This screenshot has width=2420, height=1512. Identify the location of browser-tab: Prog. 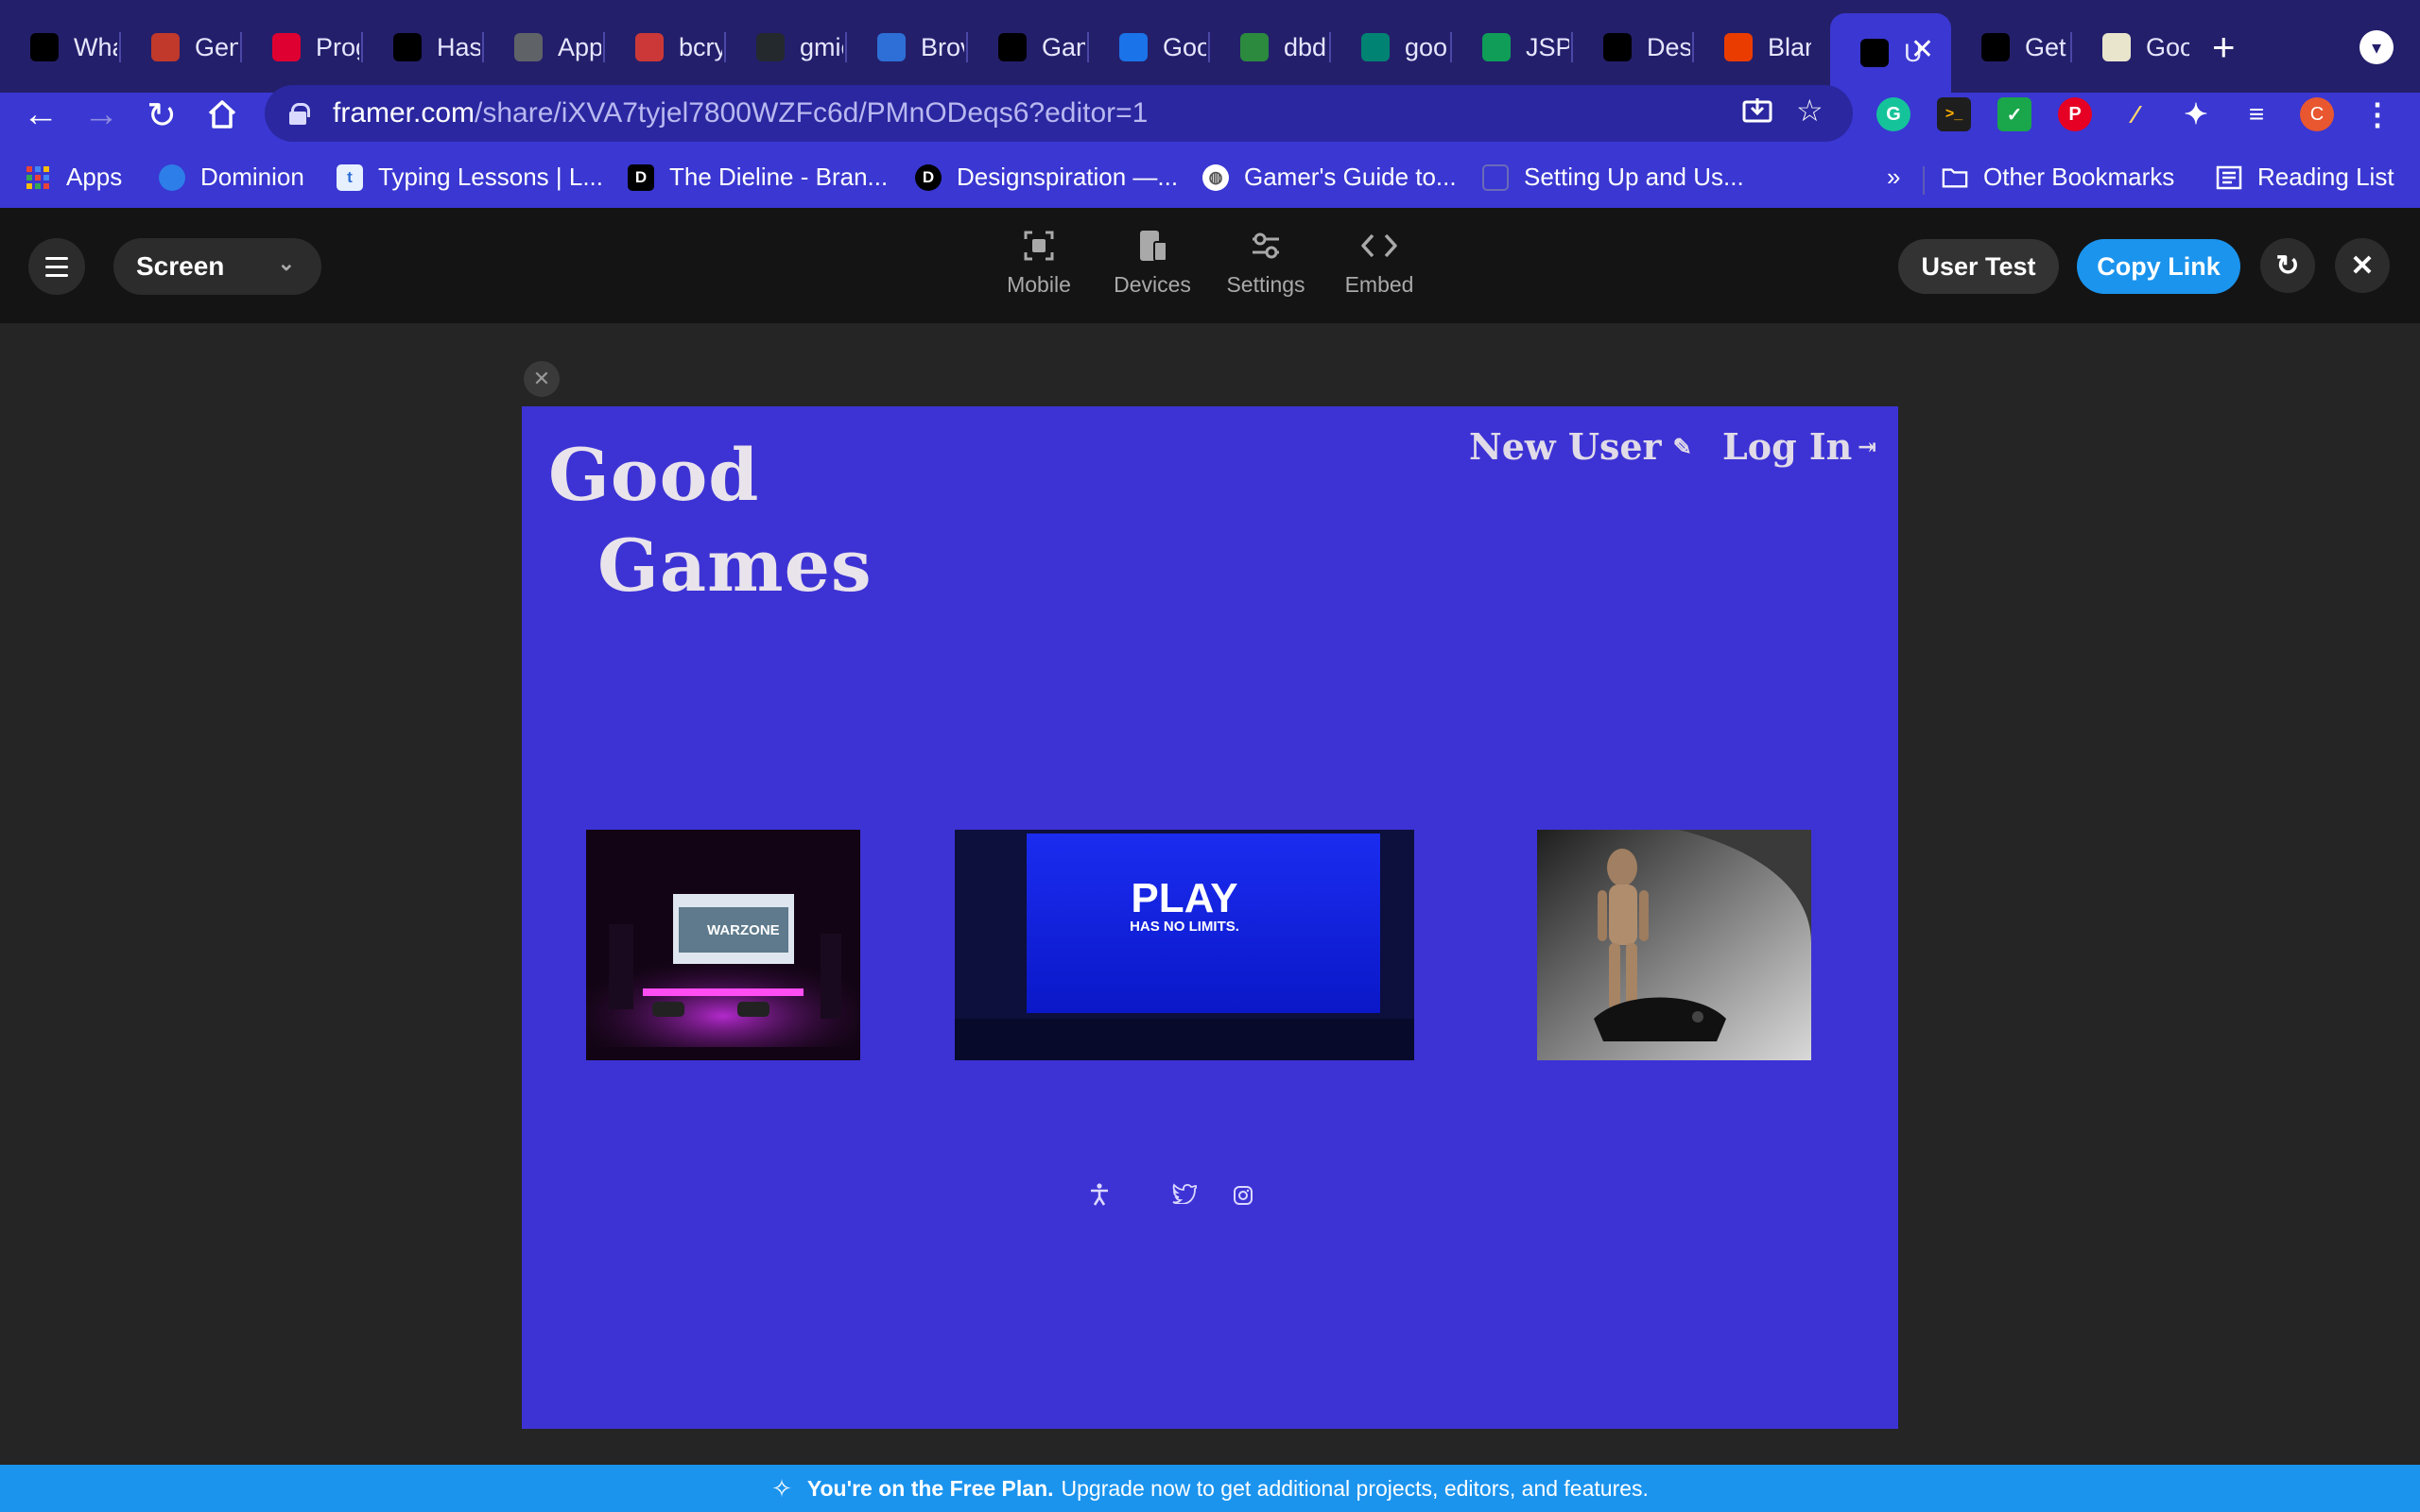
(300, 47).